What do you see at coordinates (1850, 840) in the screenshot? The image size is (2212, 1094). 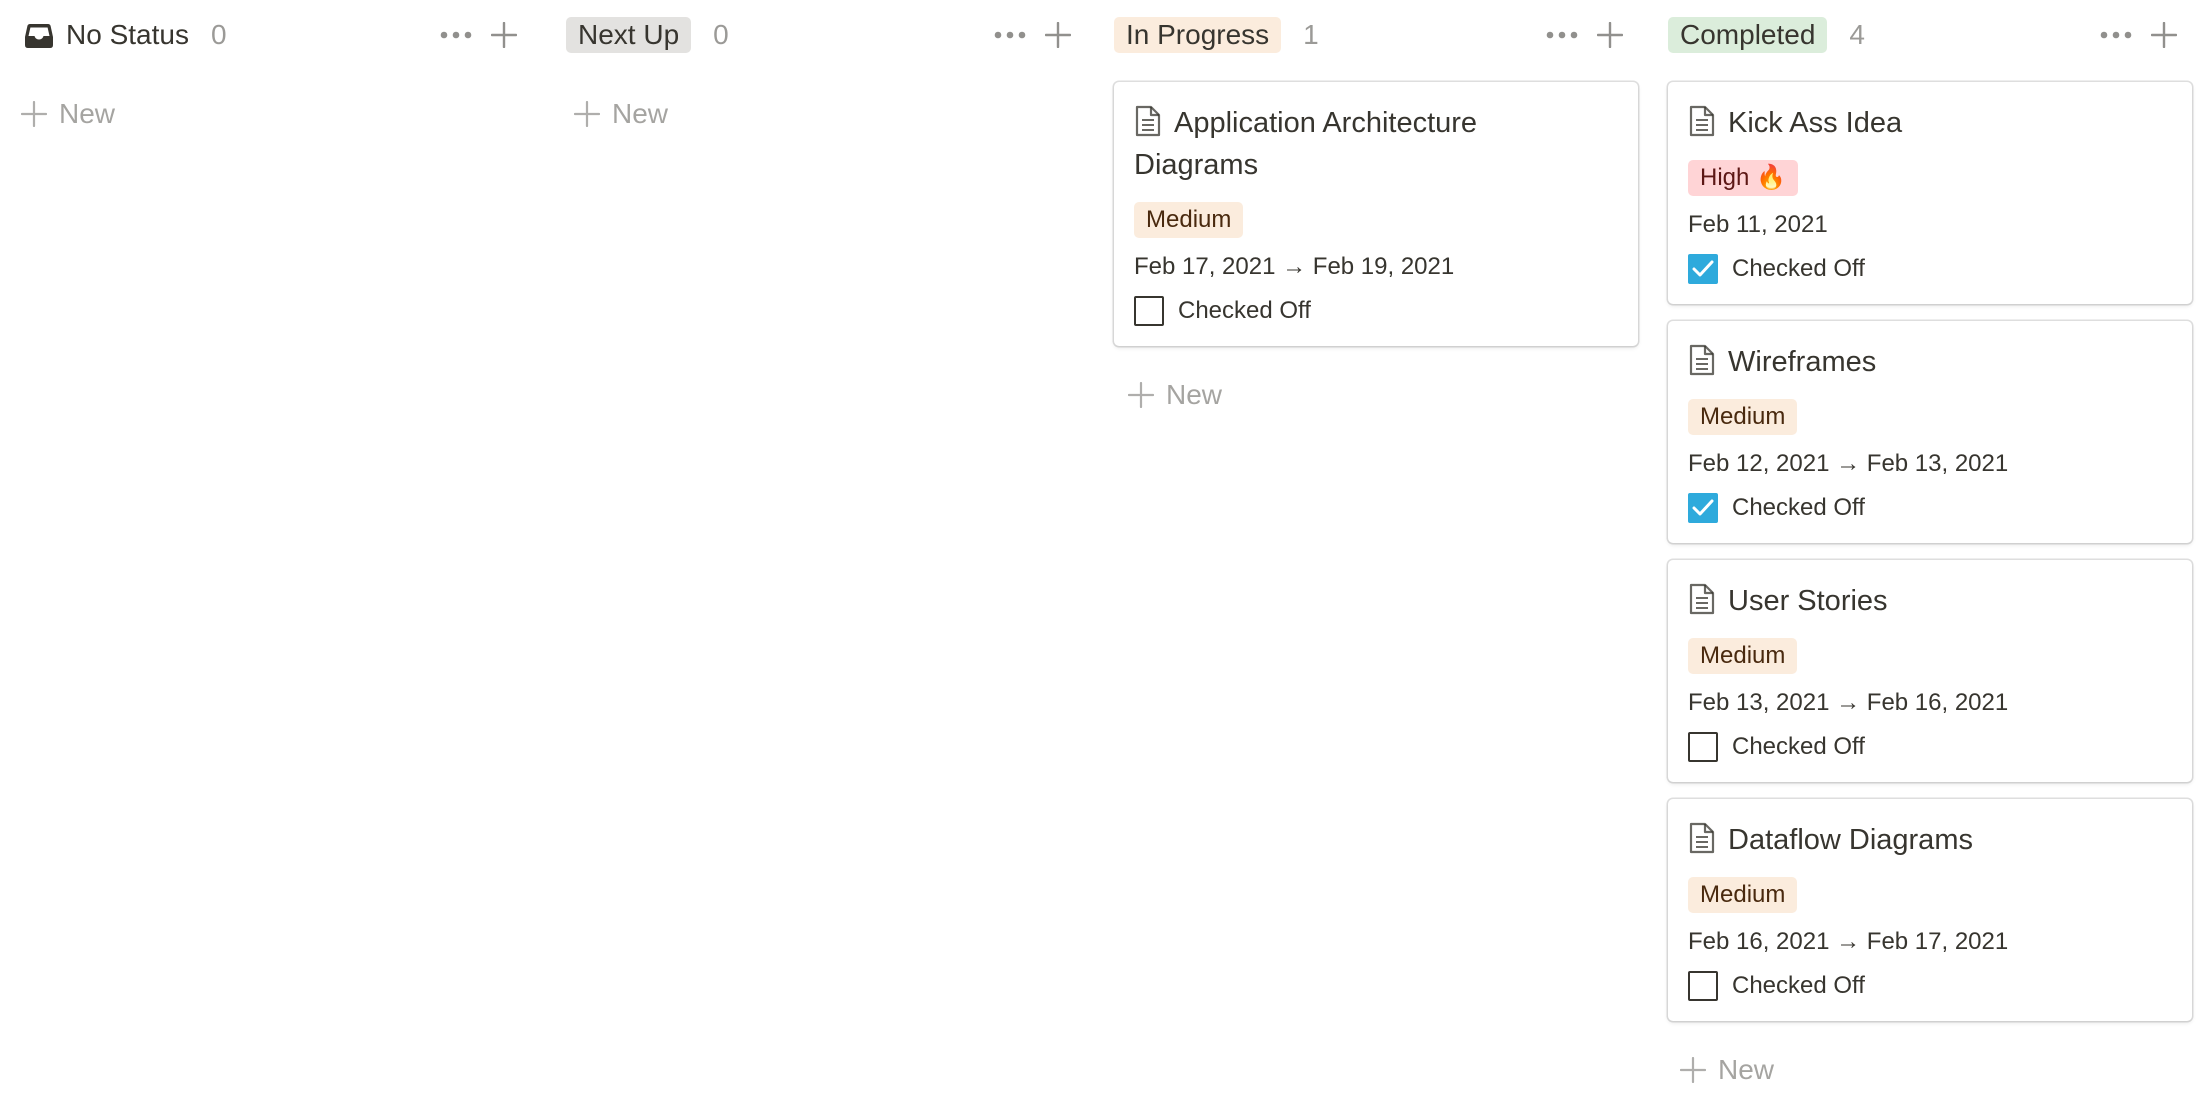 I see `card-title-text: Dataflow Diagrams` at bounding box center [1850, 840].